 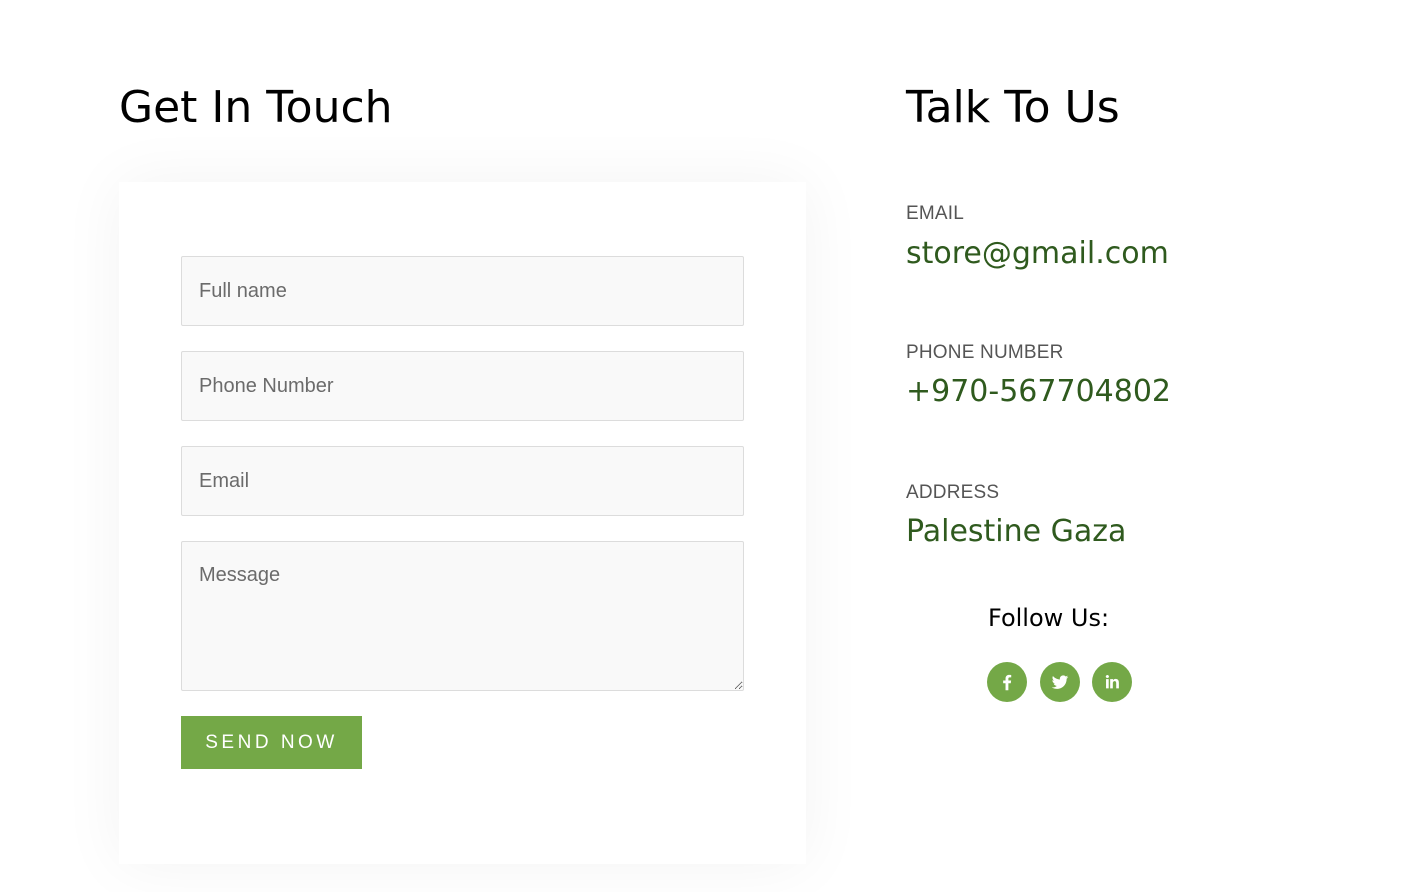 What do you see at coordinates (462, 386) in the screenshot?
I see `phone-number-input` at bounding box center [462, 386].